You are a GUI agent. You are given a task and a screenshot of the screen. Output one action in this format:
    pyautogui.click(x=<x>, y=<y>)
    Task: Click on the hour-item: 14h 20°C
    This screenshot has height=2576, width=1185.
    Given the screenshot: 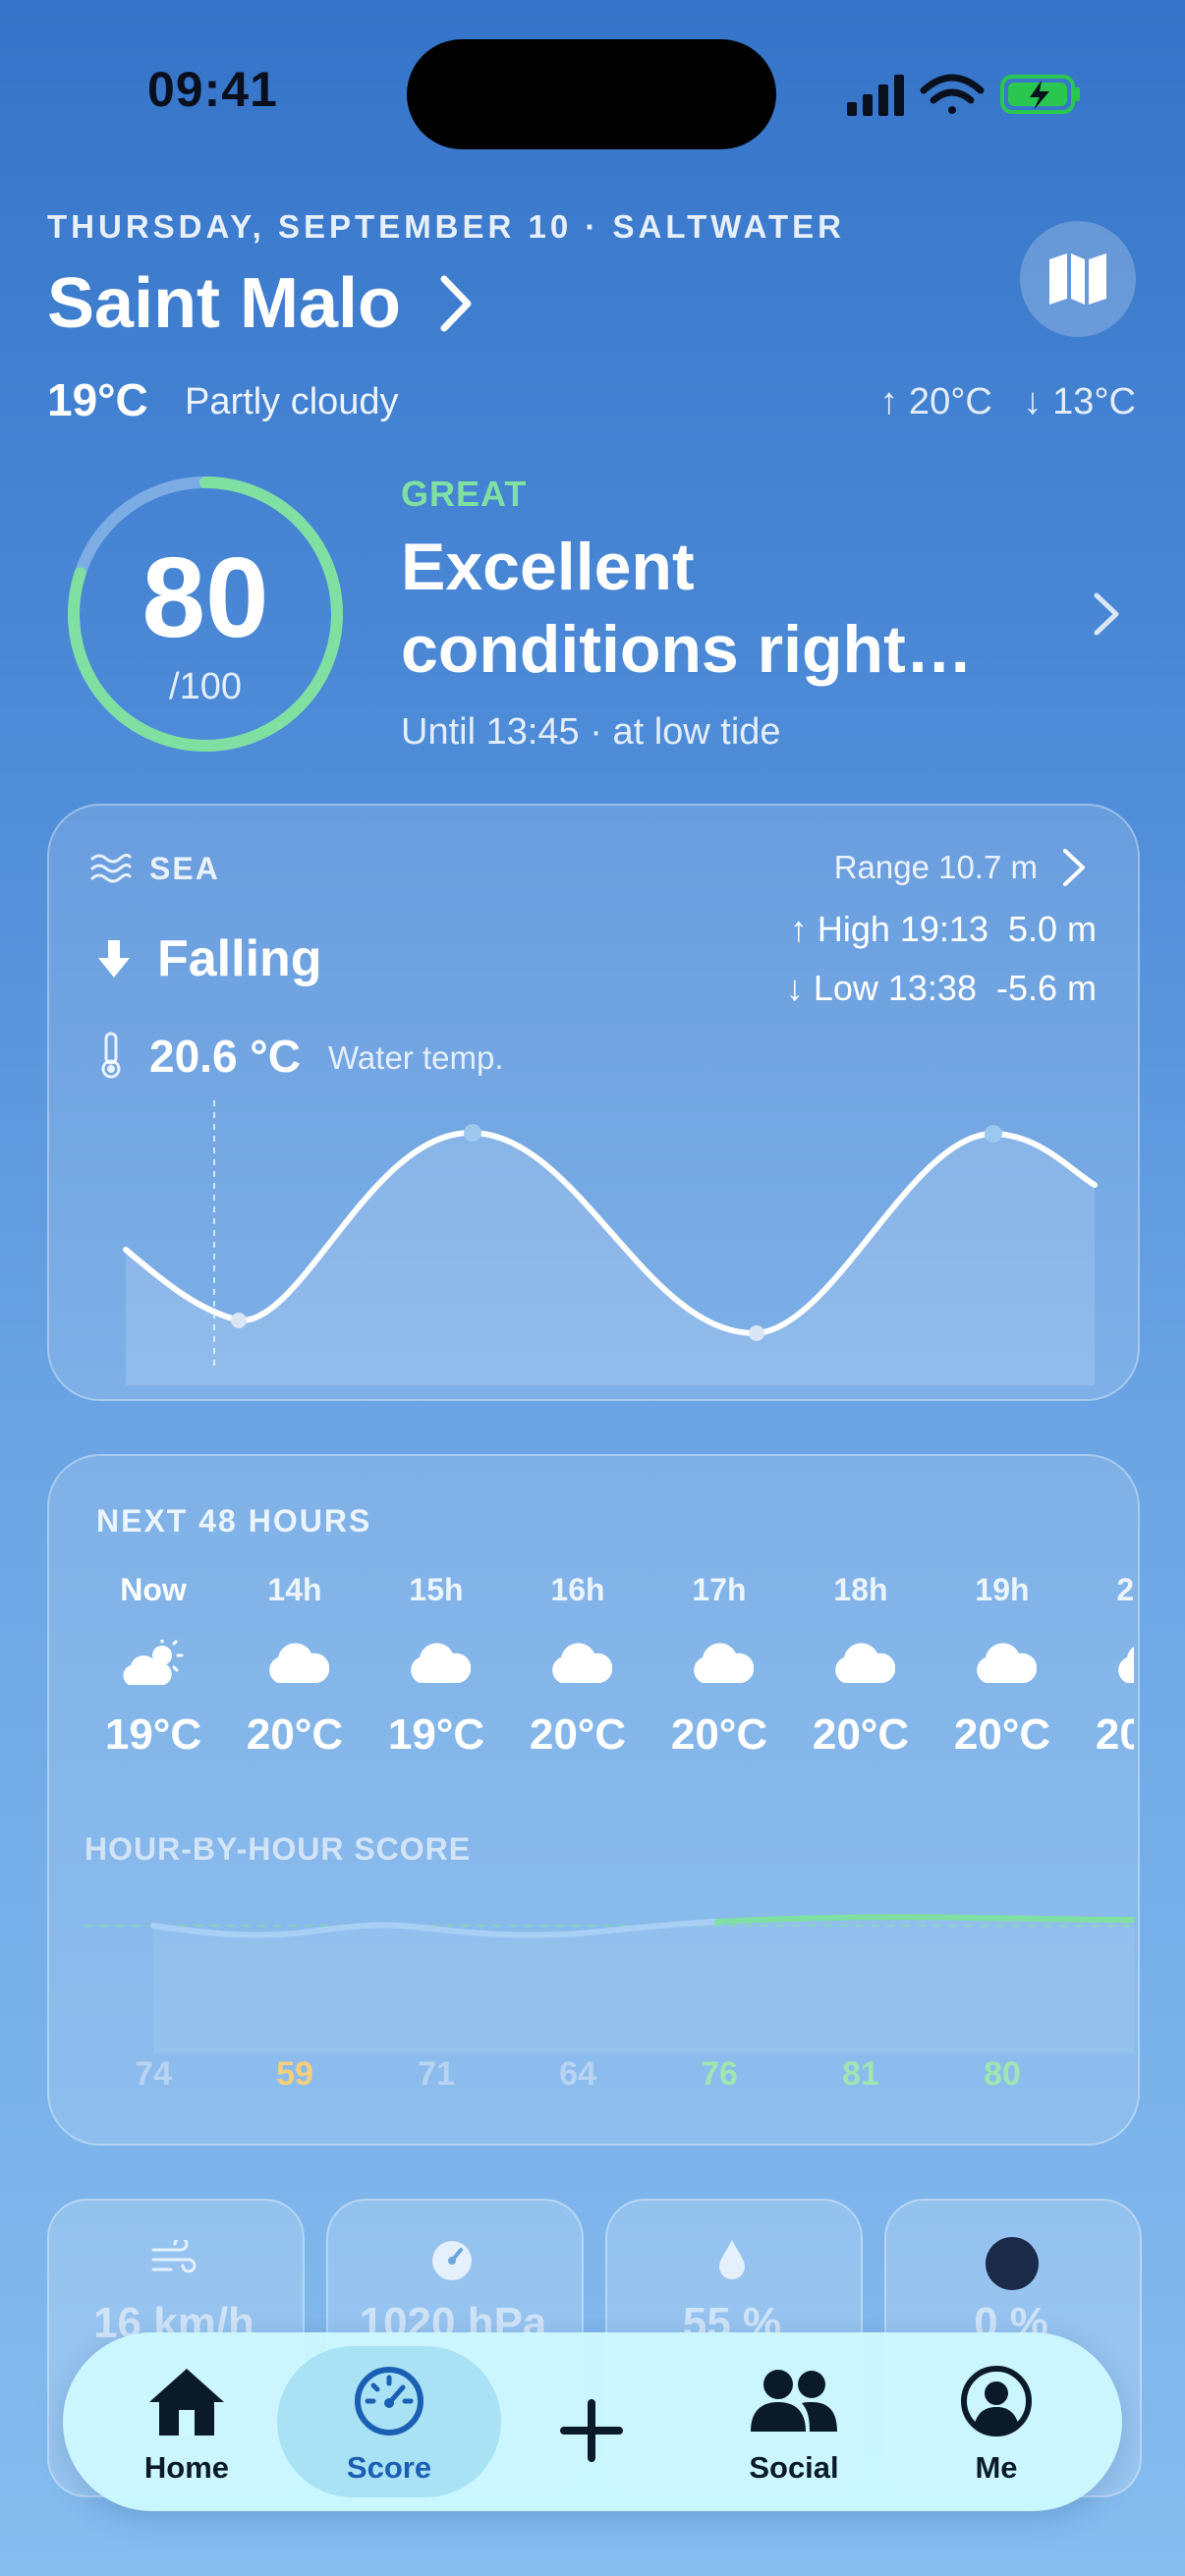 What is the action you would take?
    pyautogui.click(x=295, y=1666)
    